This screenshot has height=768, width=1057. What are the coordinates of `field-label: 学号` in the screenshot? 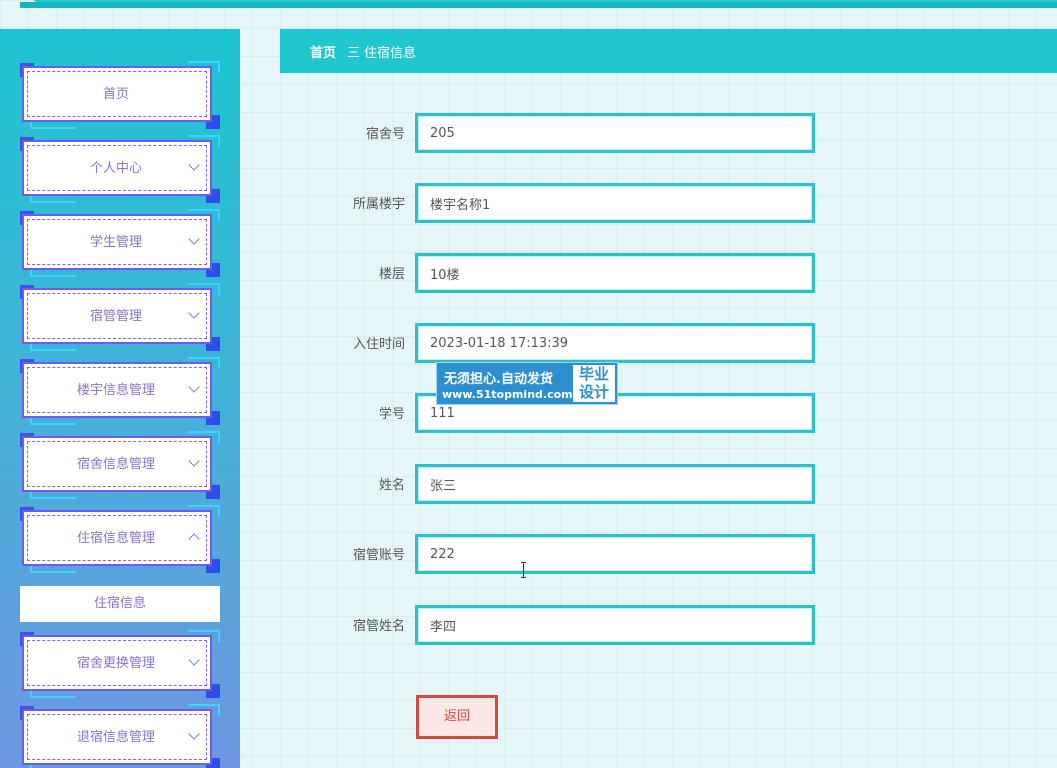 It's located at (391, 414).